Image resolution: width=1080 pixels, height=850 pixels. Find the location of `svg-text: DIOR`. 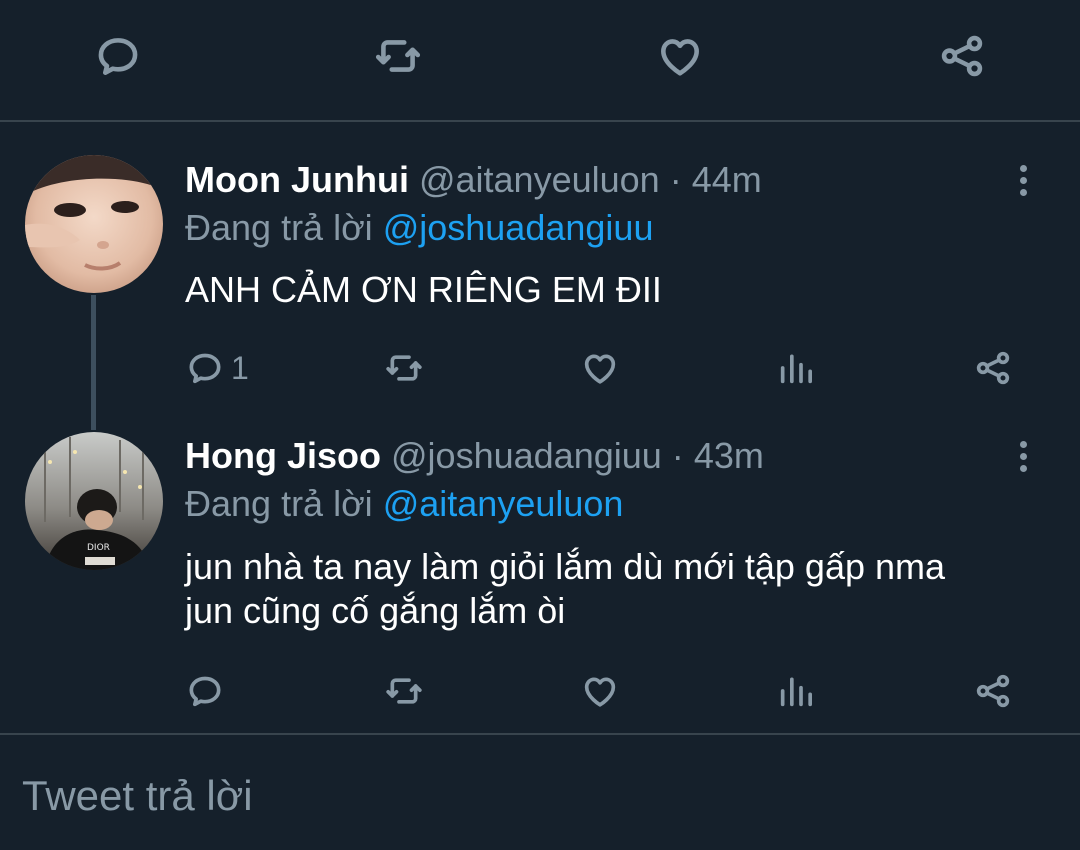

svg-text: DIOR is located at coordinates (98, 548).